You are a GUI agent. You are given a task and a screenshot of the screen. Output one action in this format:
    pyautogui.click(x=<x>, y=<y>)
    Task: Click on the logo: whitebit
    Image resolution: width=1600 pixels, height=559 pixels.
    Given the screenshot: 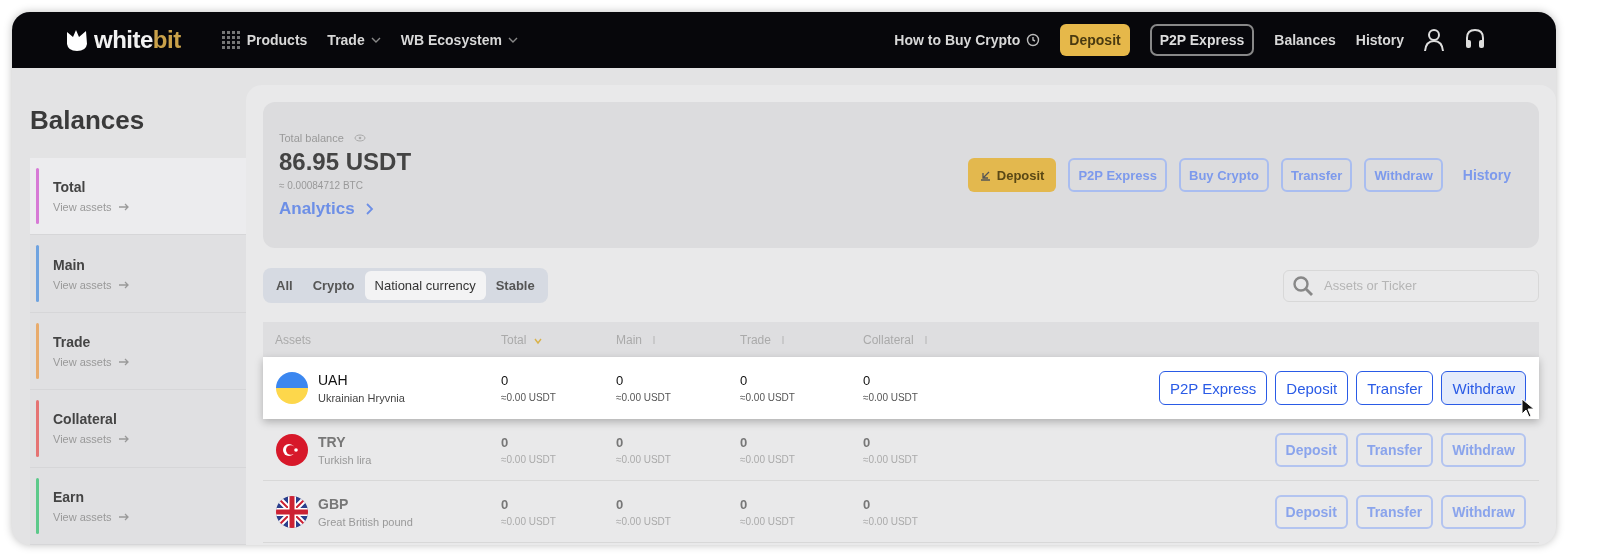 What is the action you would take?
    pyautogui.click(x=122, y=40)
    